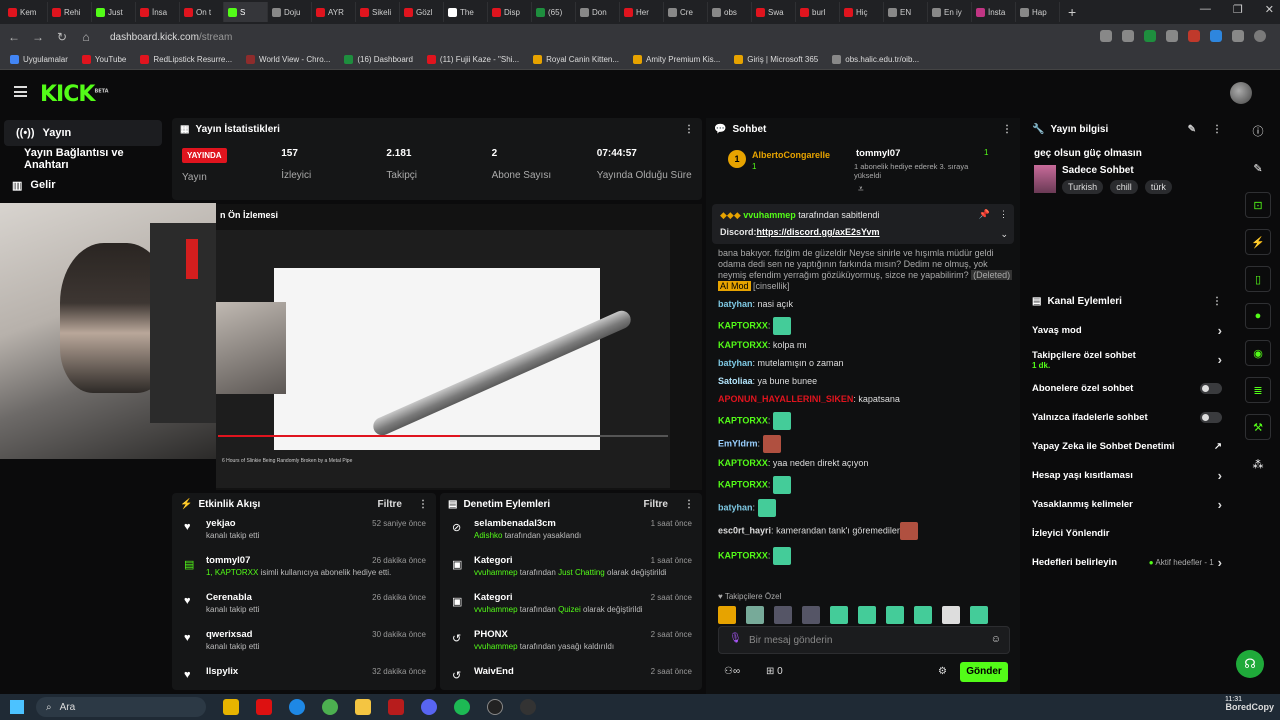 This screenshot has height=720, width=1280. I want to click on browser-tab: Swa, so click(774, 12).